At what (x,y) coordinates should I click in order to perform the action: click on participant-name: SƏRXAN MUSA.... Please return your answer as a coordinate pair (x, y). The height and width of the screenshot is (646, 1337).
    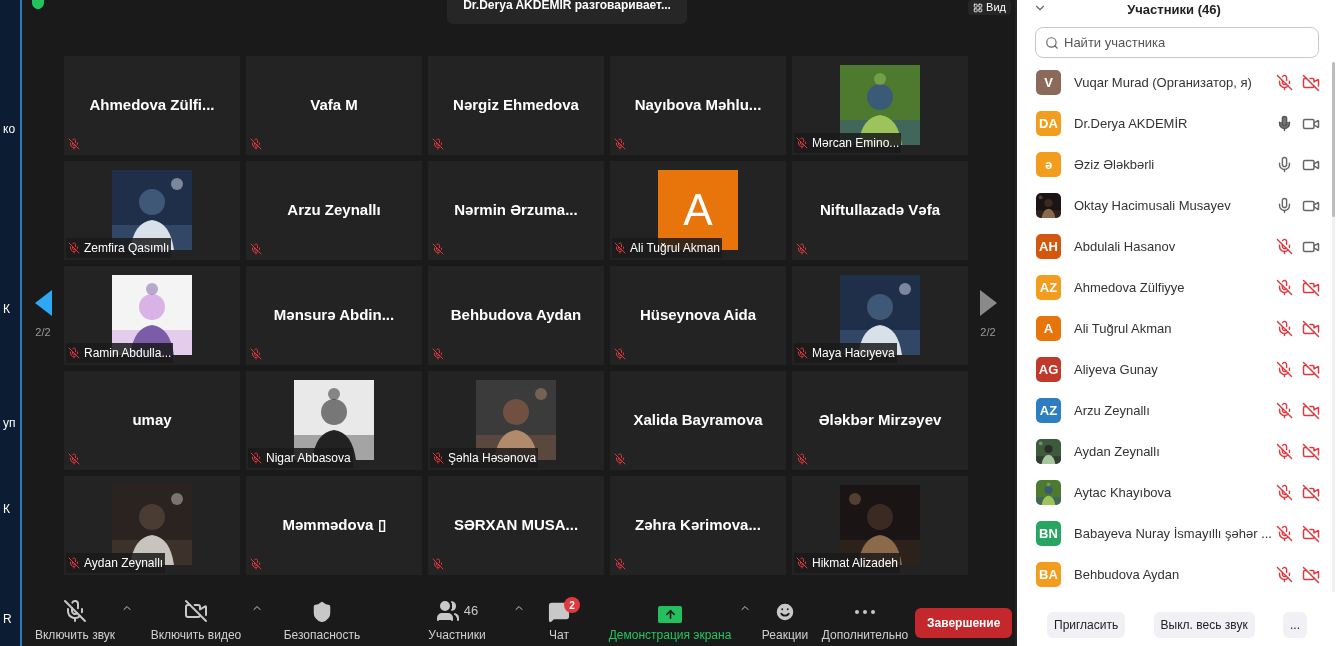
    Looking at the image, I should click on (516, 525).